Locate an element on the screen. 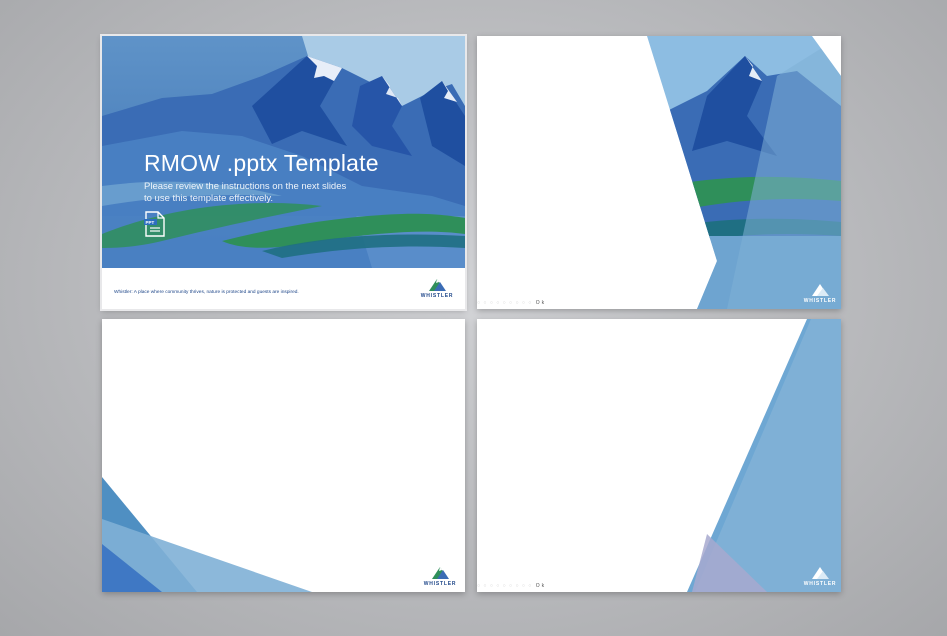 This screenshot has height=636, width=947. document-icon: PPT is located at coordinates (154, 224).